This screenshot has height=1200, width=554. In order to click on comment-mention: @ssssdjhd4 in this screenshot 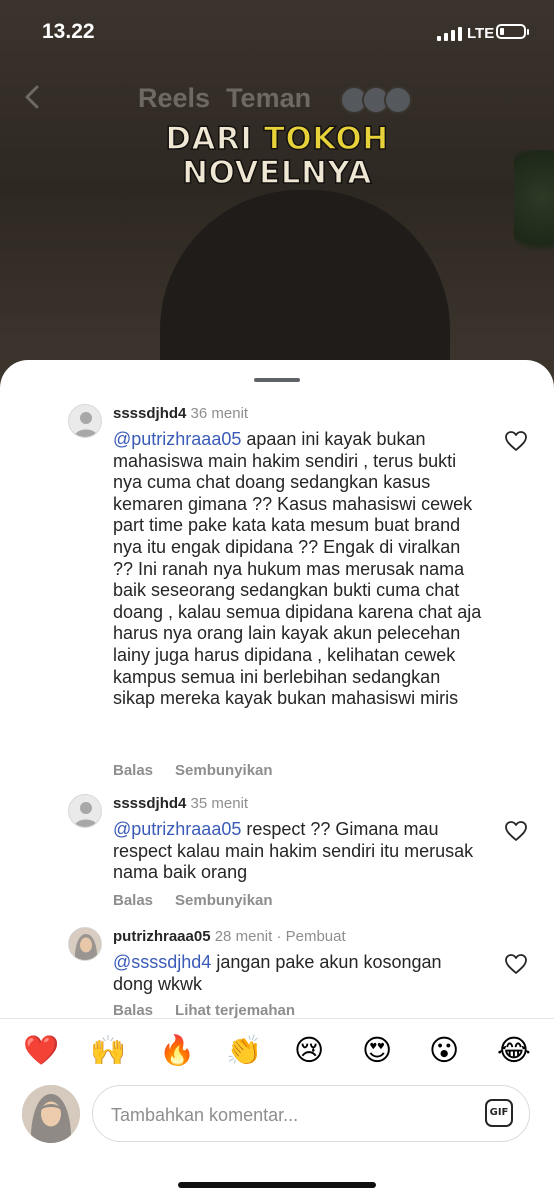, I will do `click(162, 962)`.